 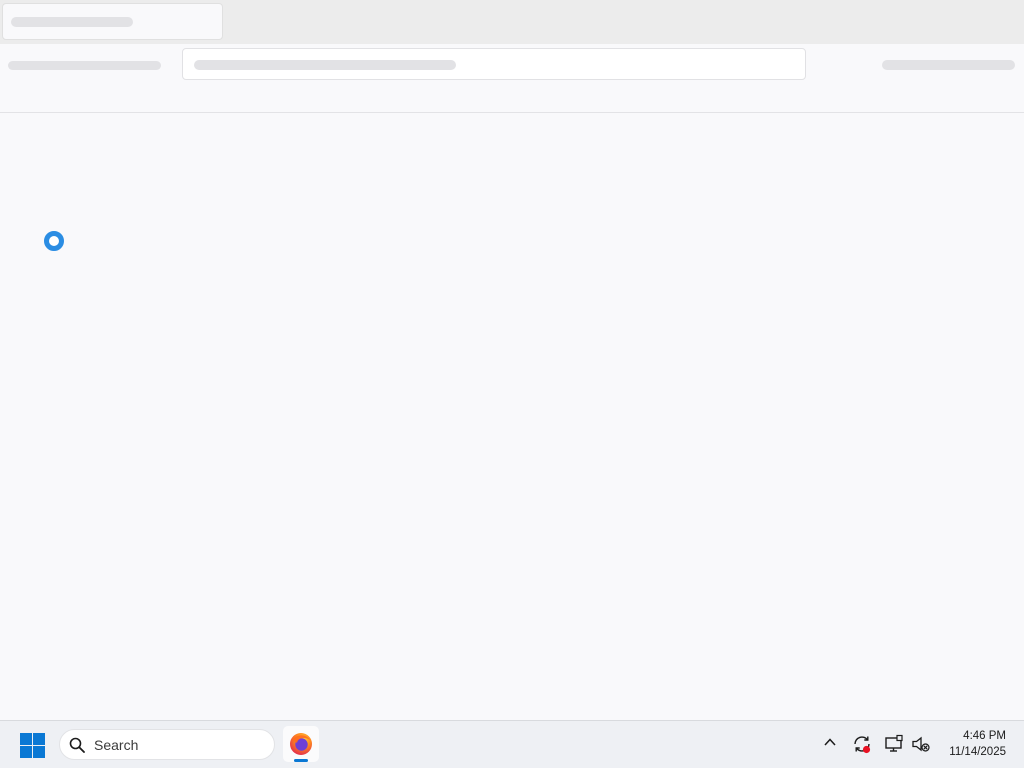 What do you see at coordinates (984, 736) in the screenshot?
I see `clock-time: 4:46 PM` at bounding box center [984, 736].